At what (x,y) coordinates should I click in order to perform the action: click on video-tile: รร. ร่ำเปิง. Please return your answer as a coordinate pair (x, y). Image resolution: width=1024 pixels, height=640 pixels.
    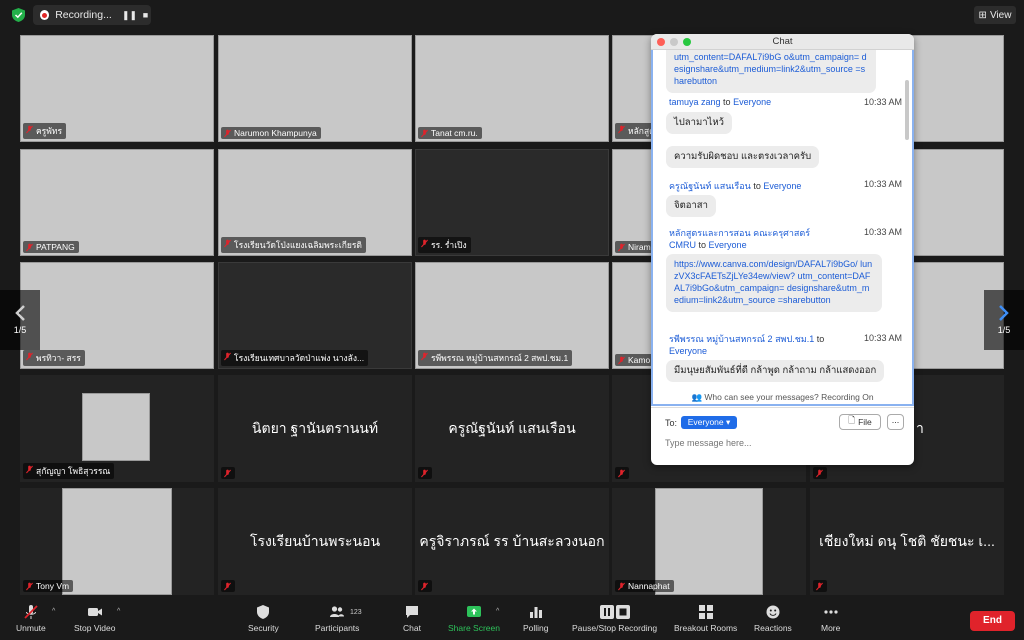
    Looking at the image, I should click on (512, 202).